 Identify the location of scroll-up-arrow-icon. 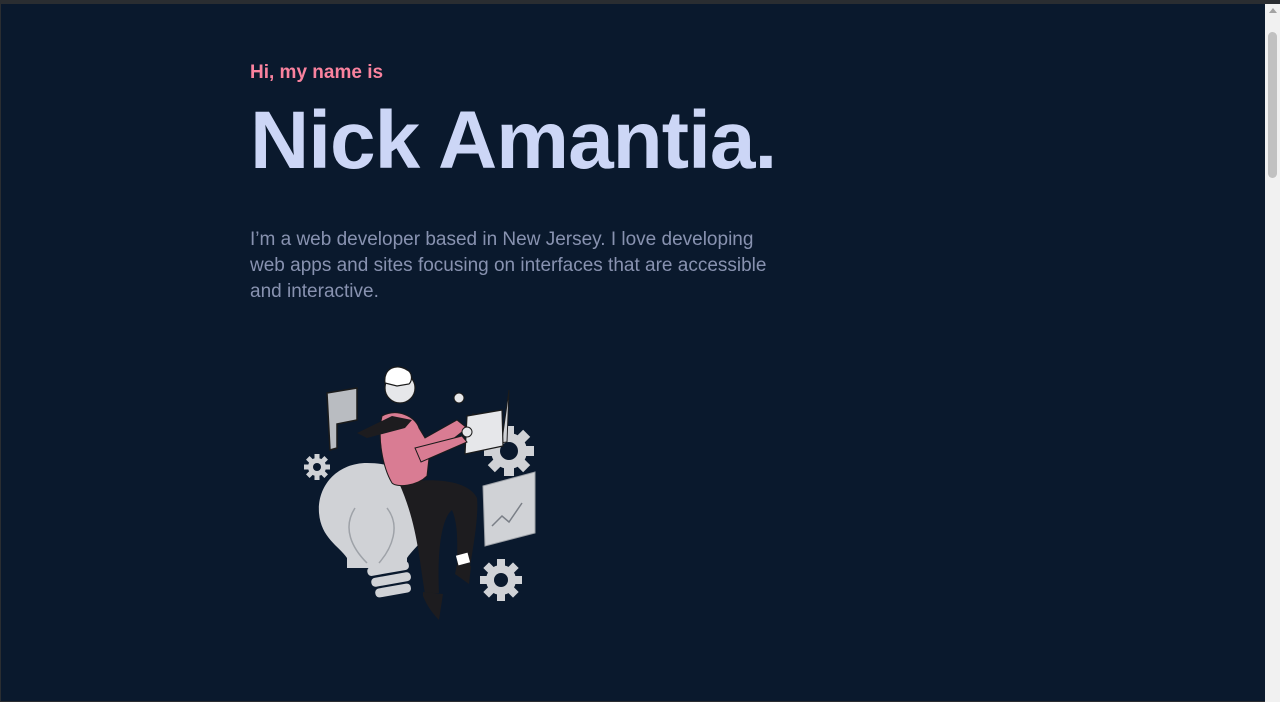
(1273, 10).